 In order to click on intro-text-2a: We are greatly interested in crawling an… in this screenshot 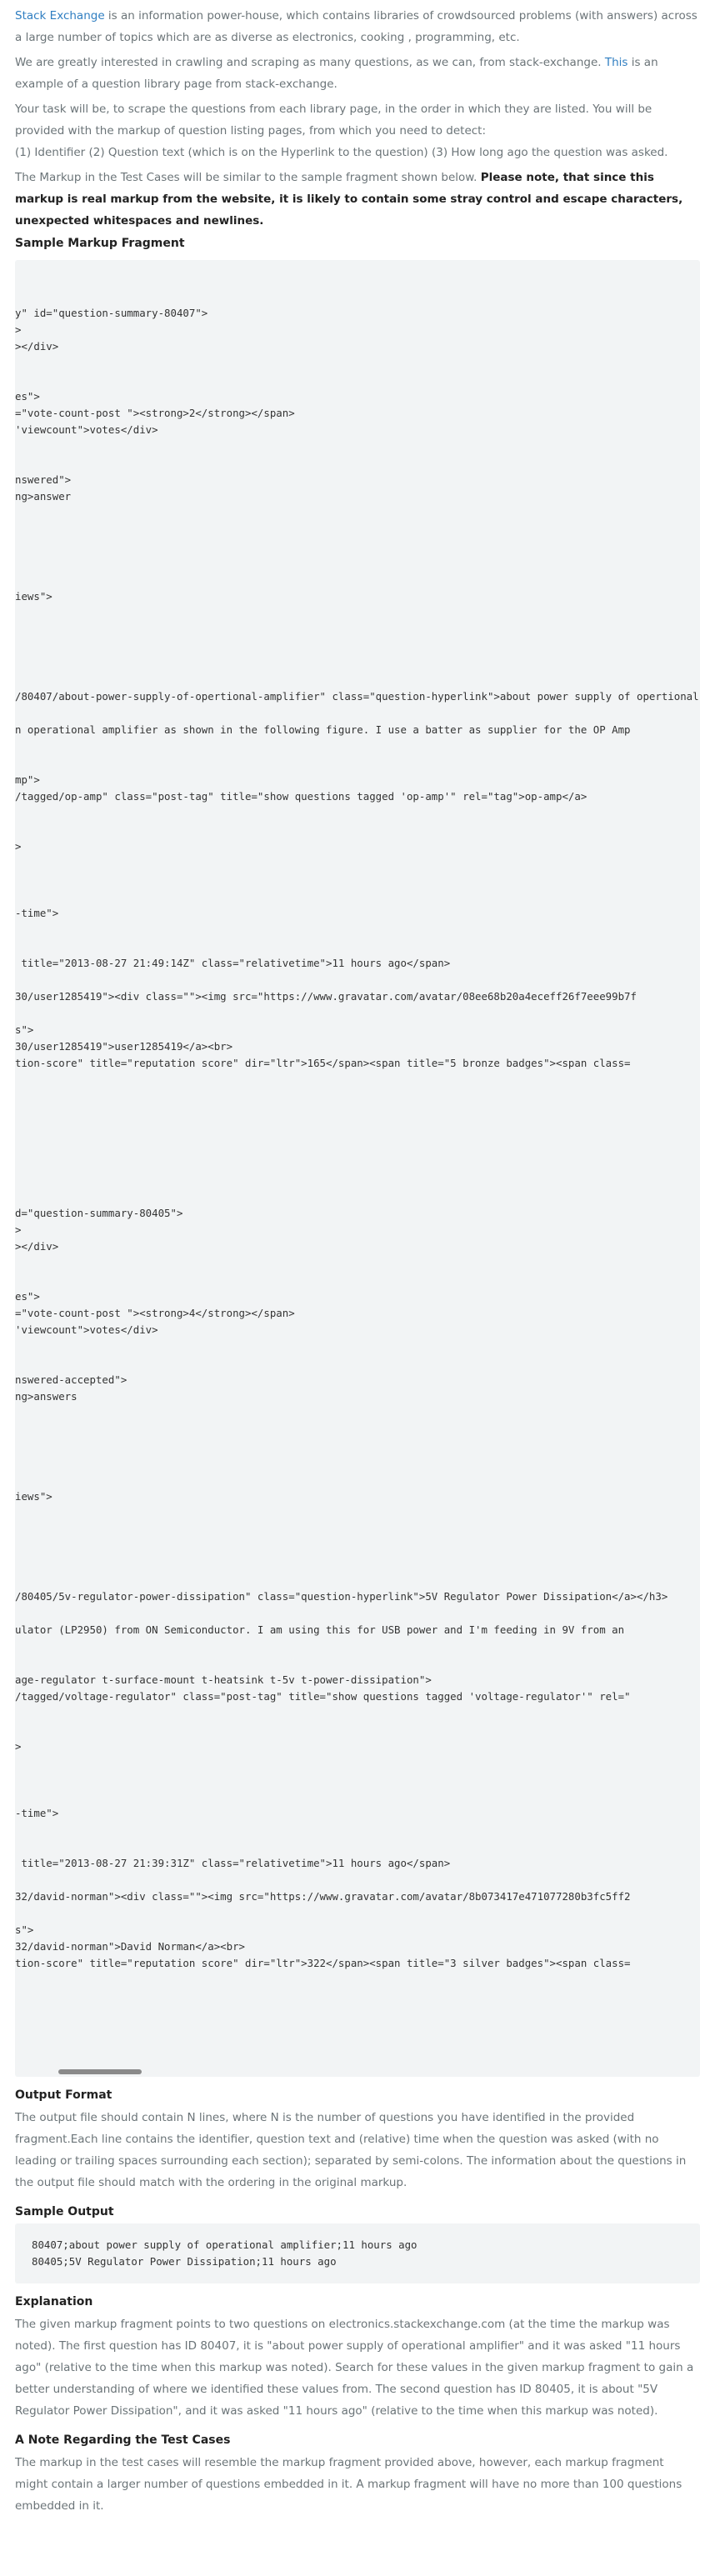, I will do `click(310, 62)`.